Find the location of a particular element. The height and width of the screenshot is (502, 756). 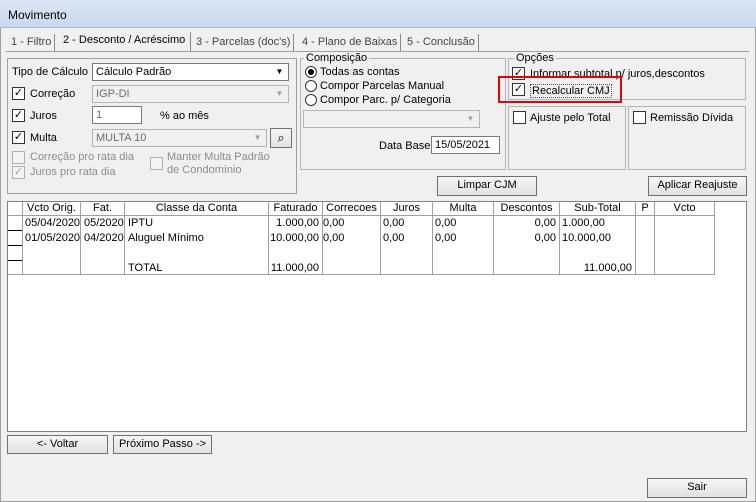

juros-rata-checkbox: ✓ is located at coordinates (18, 172).